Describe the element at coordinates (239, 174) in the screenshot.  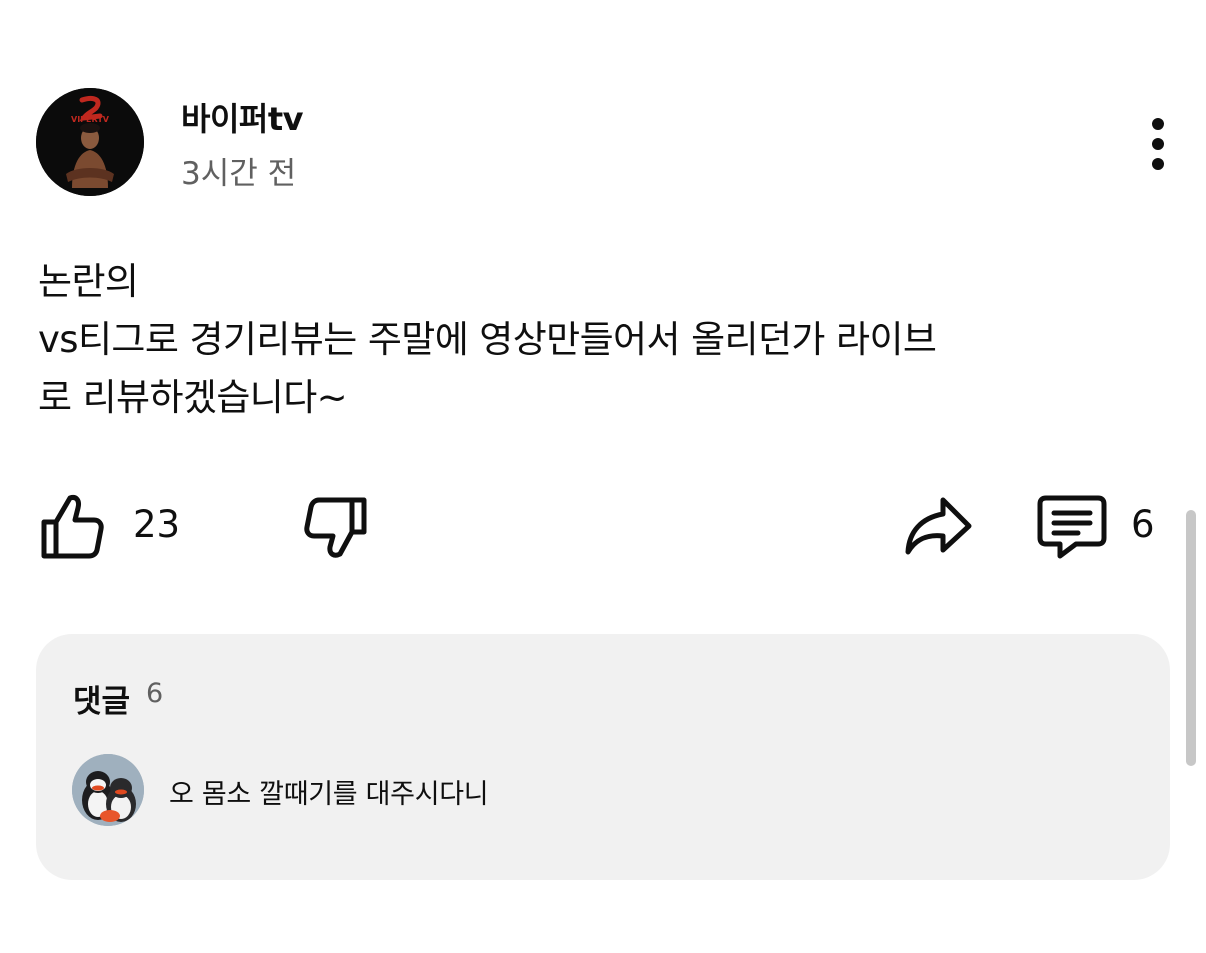
I see `post-timestamp: 3시간 전` at that location.